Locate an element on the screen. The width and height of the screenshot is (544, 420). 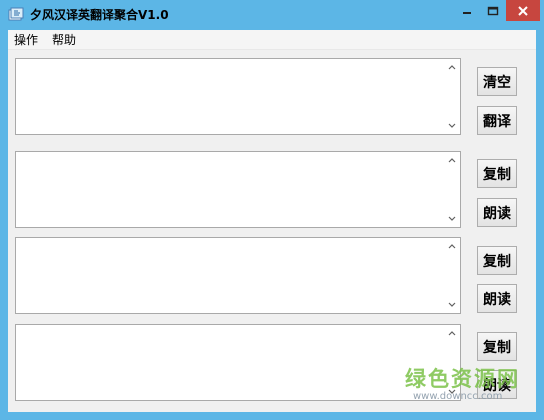
minimize-button is located at coordinates (467, 10).